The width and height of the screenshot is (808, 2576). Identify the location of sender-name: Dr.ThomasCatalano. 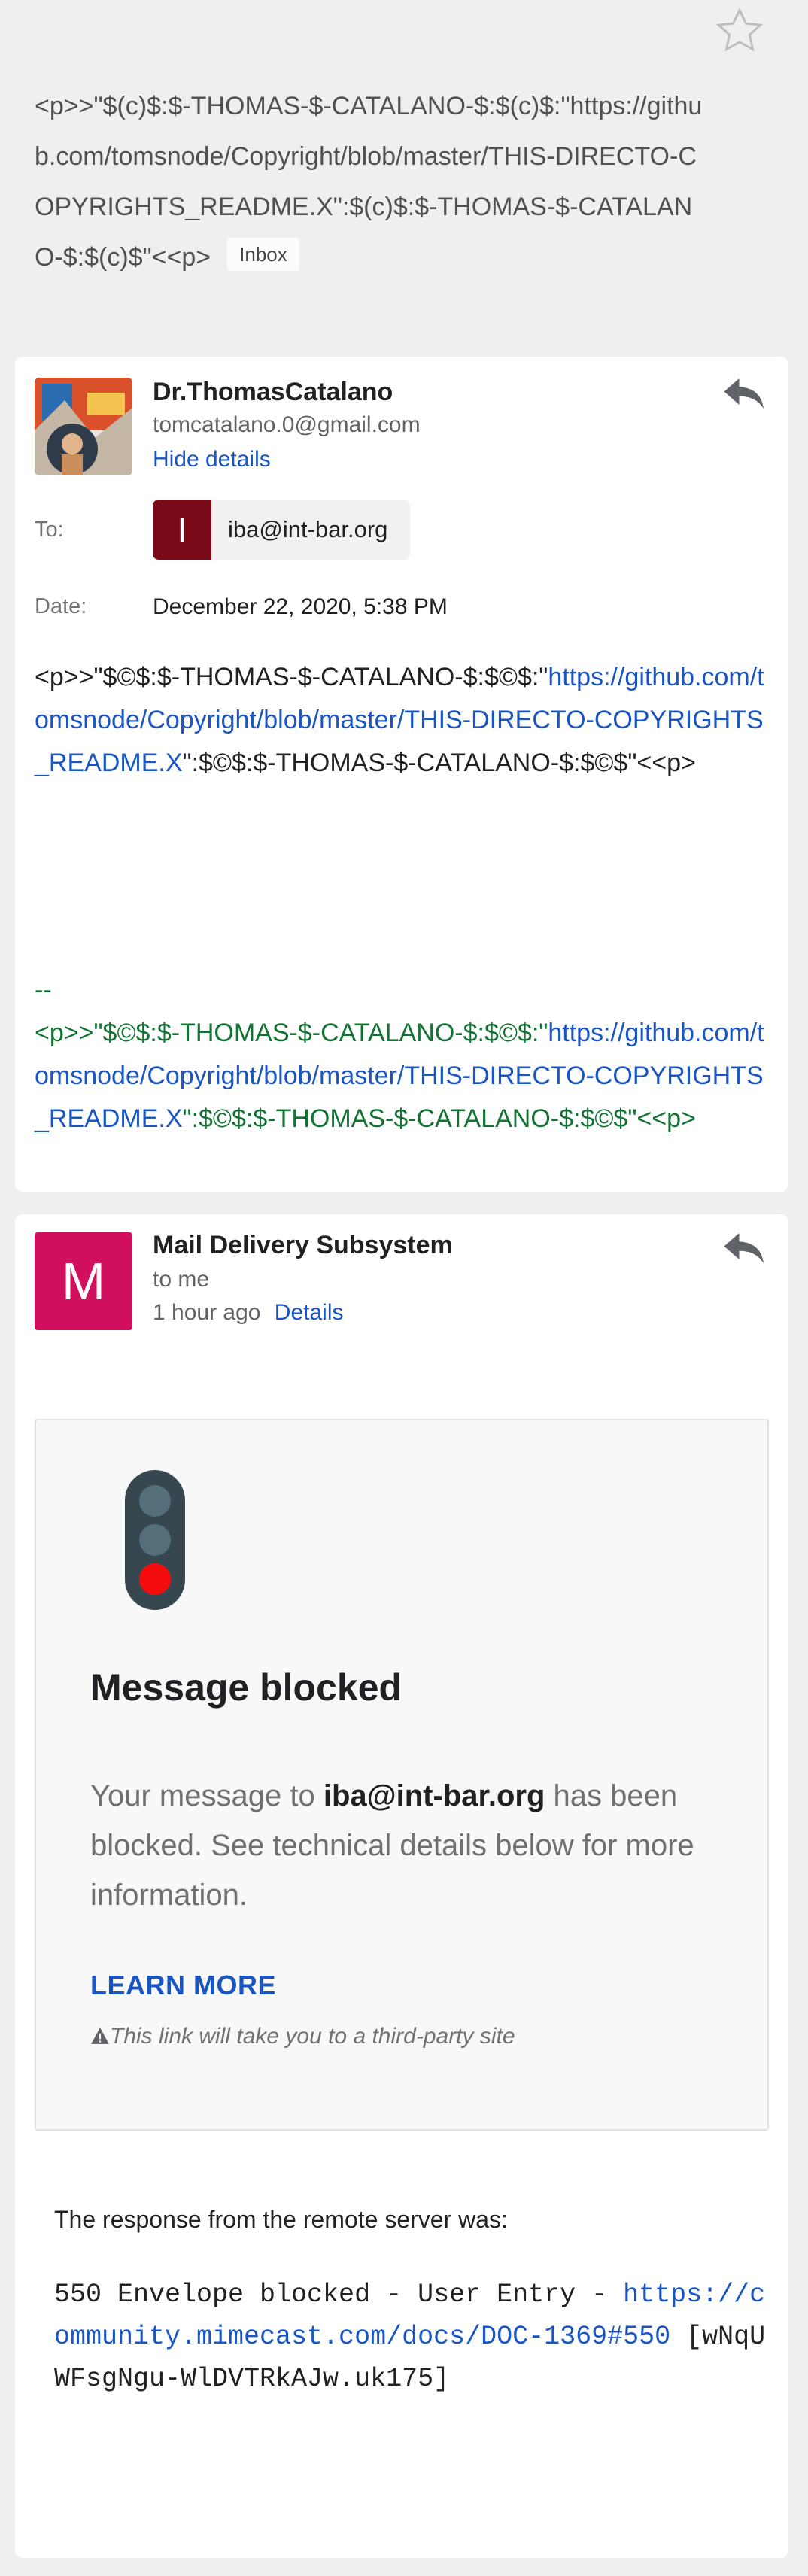
(273, 392).